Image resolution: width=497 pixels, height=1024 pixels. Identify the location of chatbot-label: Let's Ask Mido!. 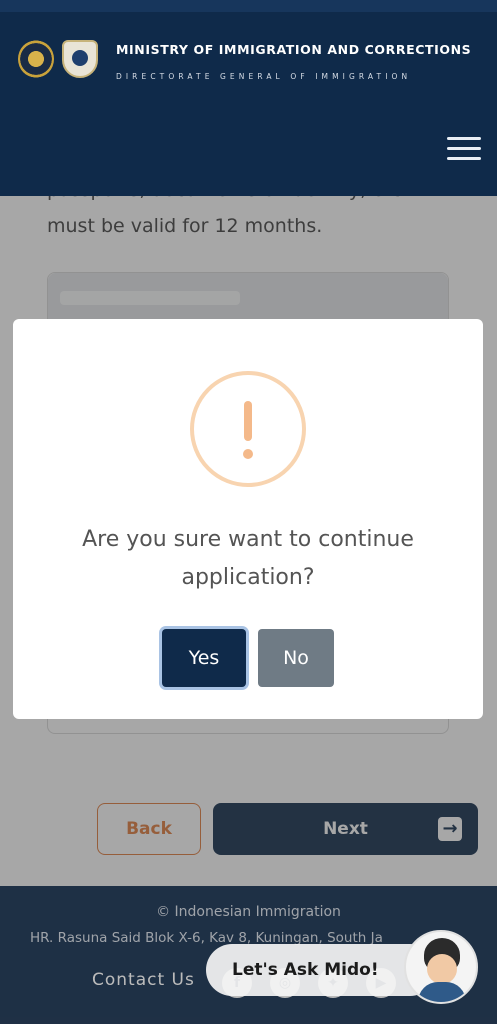
(321, 970).